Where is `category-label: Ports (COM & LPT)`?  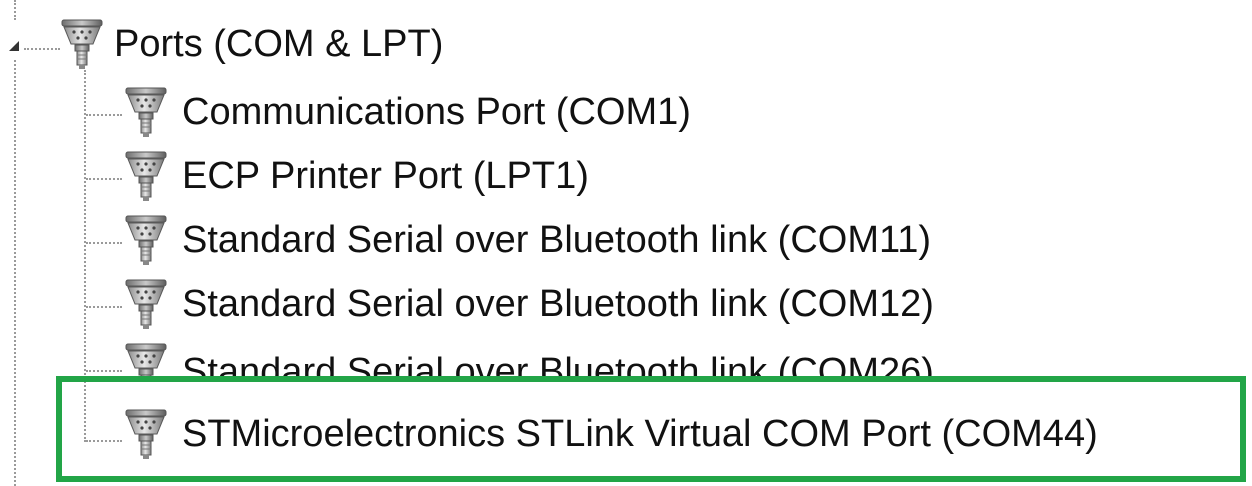
category-label: Ports (COM & LPT) is located at coordinates (279, 44).